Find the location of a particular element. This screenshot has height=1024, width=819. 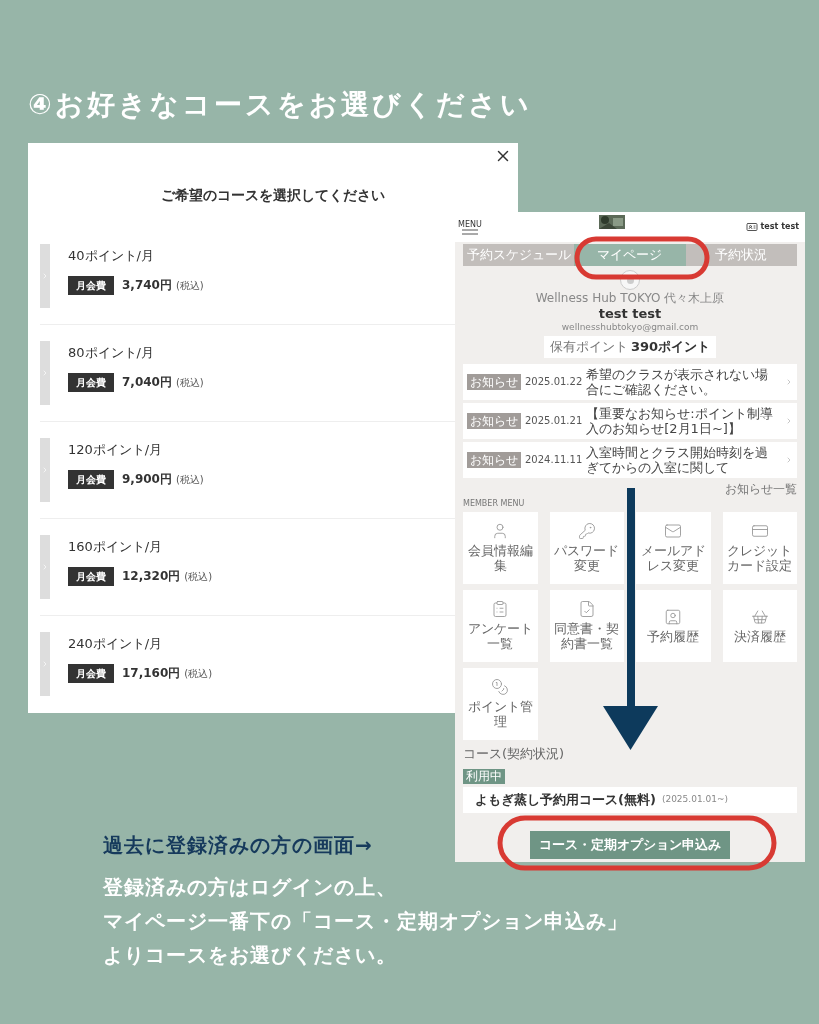

status-badge: 利用中 is located at coordinates (484, 776).